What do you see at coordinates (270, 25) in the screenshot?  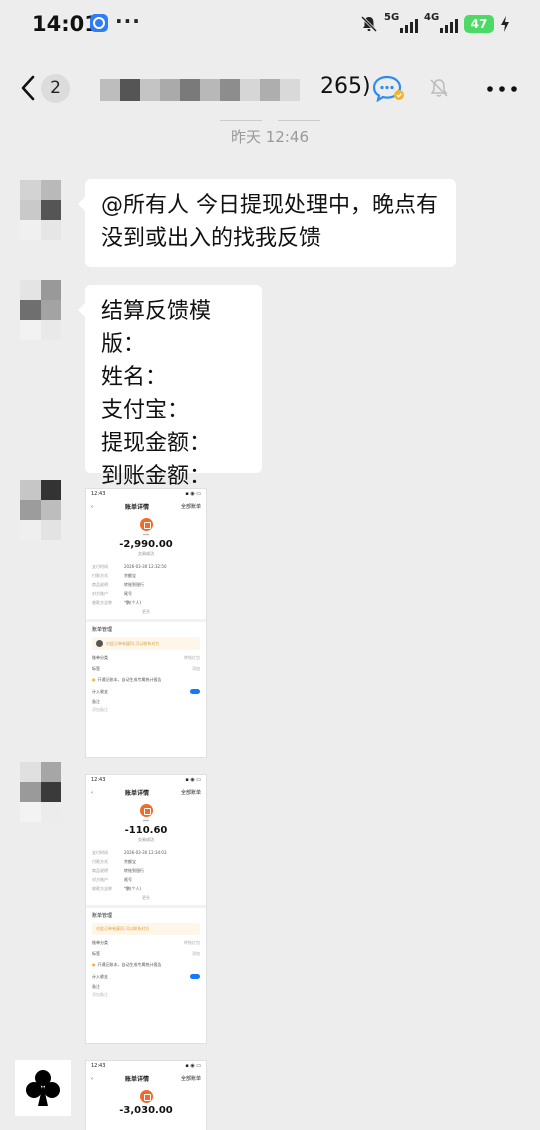 I see `status-bar: 14:01 ··· 5G 4G 47` at bounding box center [270, 25].